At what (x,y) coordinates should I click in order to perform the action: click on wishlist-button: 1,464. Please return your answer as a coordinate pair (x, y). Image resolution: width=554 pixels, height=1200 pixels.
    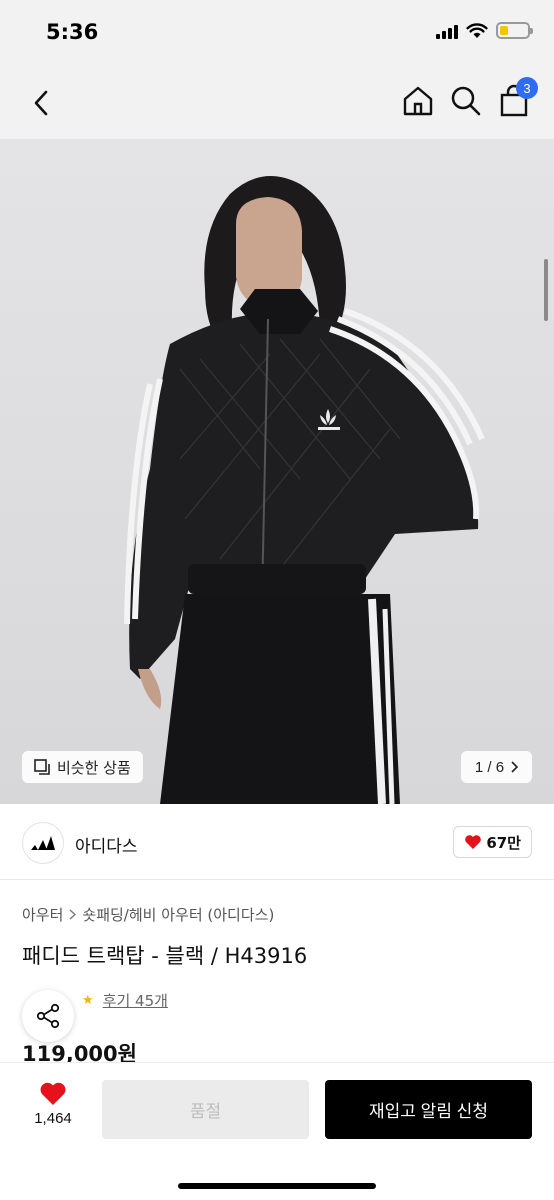
    Looking at the image, I should click on (53, 1104).